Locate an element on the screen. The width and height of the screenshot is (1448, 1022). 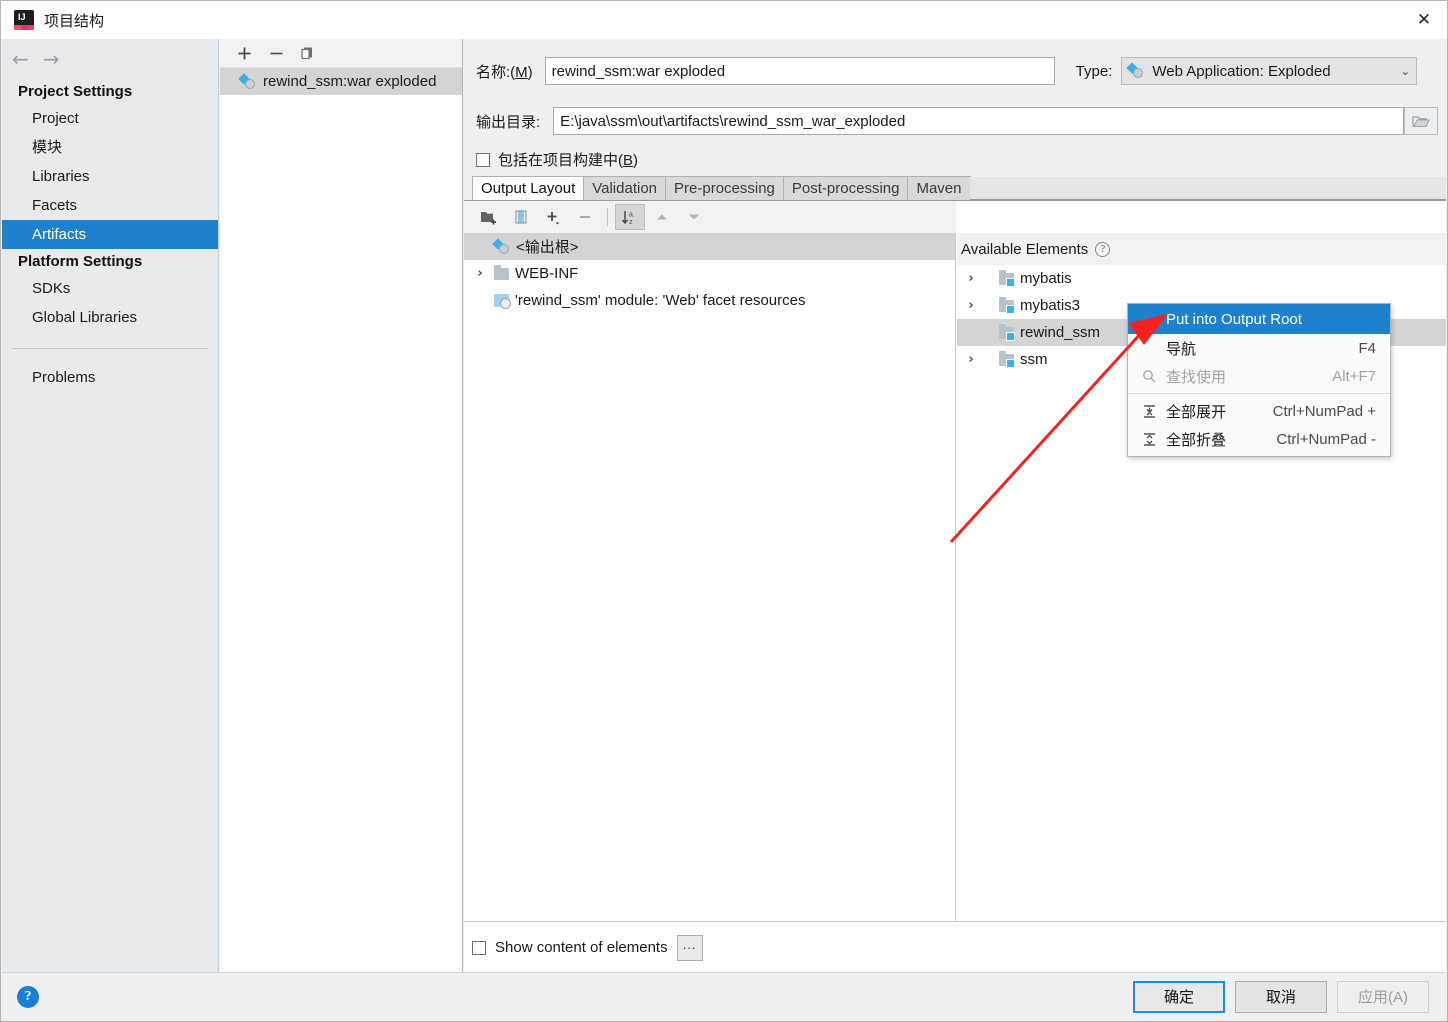
available-row-label: rewind_ssm is located at coordinates (1060, 332).